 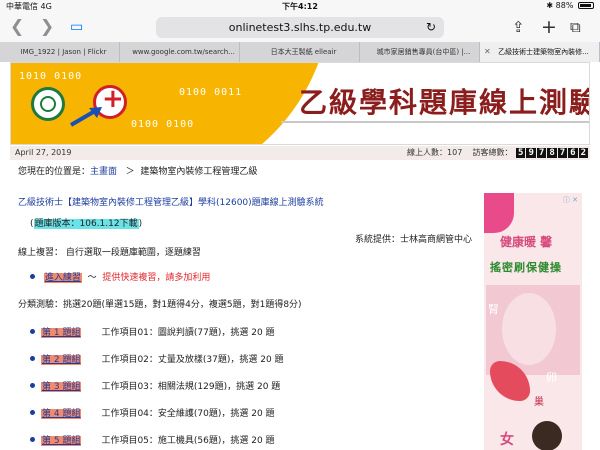 I want to click on tilde: ～, so click(x=92, y=278).